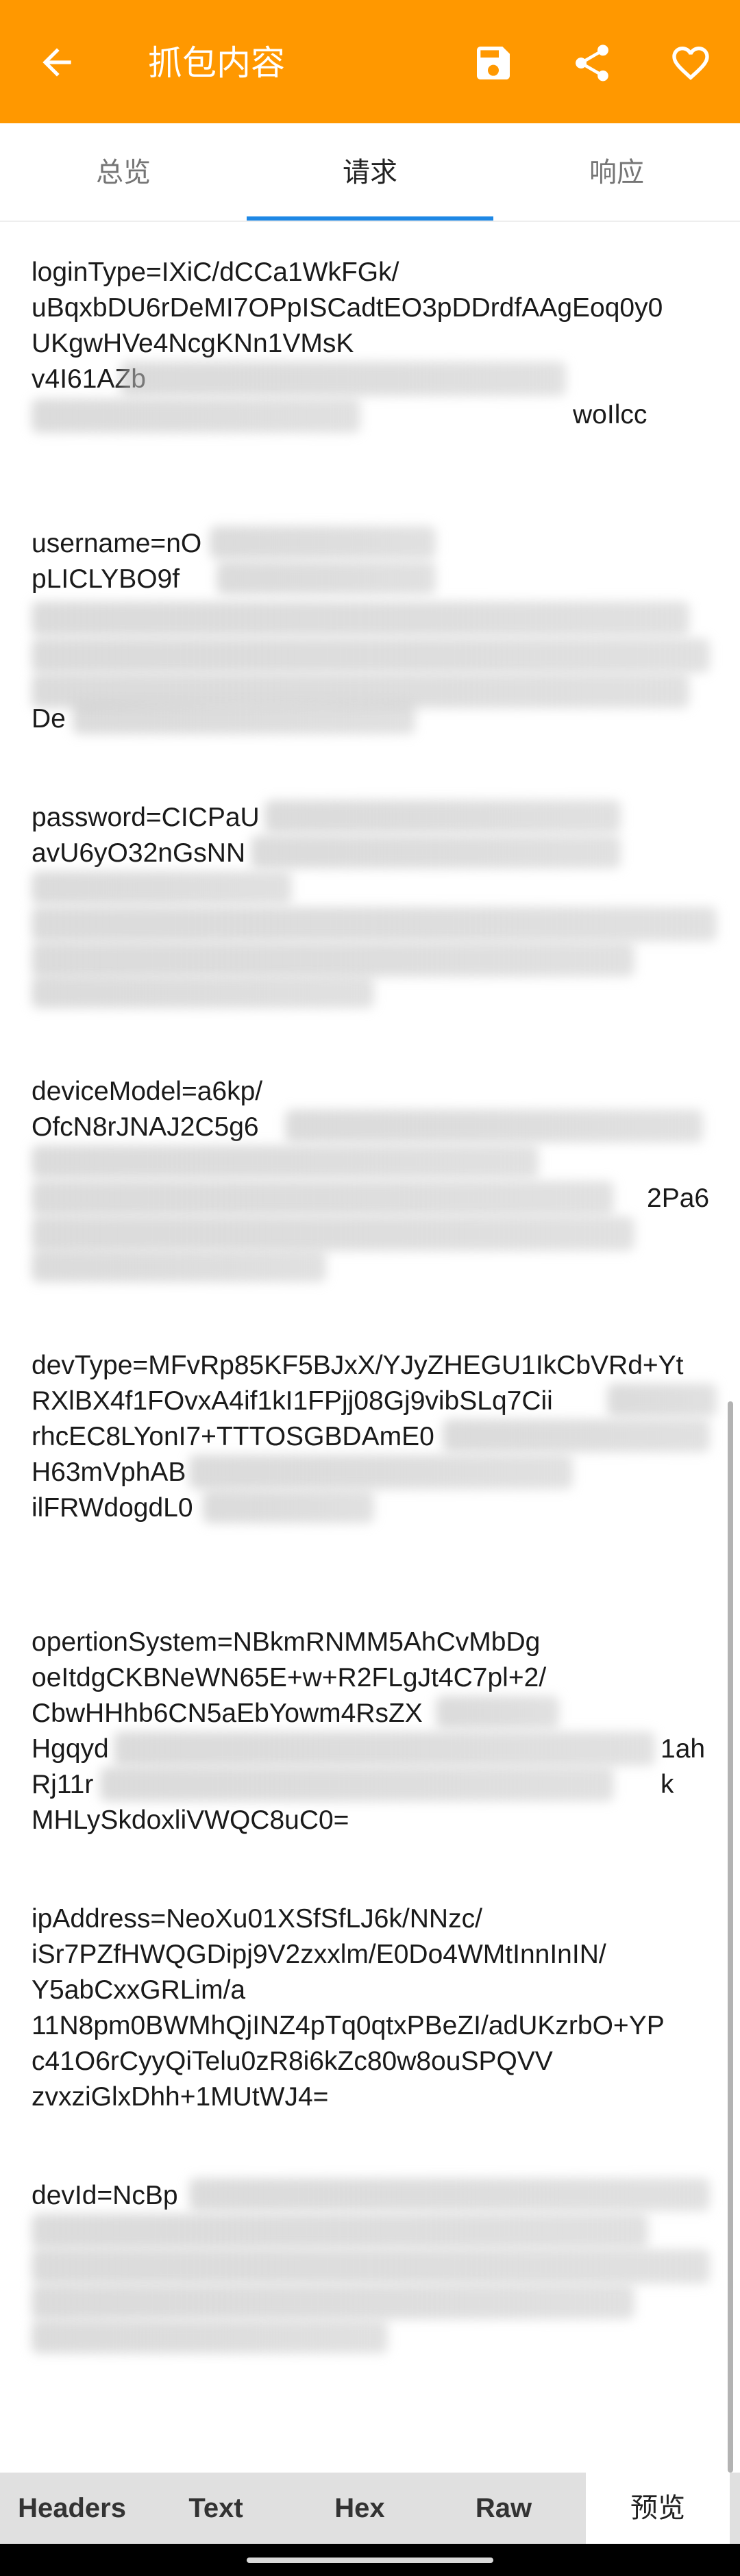 Image resolution: width=740 pixels, height=2576 pixels. What do you see at coordinates (504, 2508) in the screenshot?
I see `bottom-tab-raw: Raw` at bounding box center [504, 2508].